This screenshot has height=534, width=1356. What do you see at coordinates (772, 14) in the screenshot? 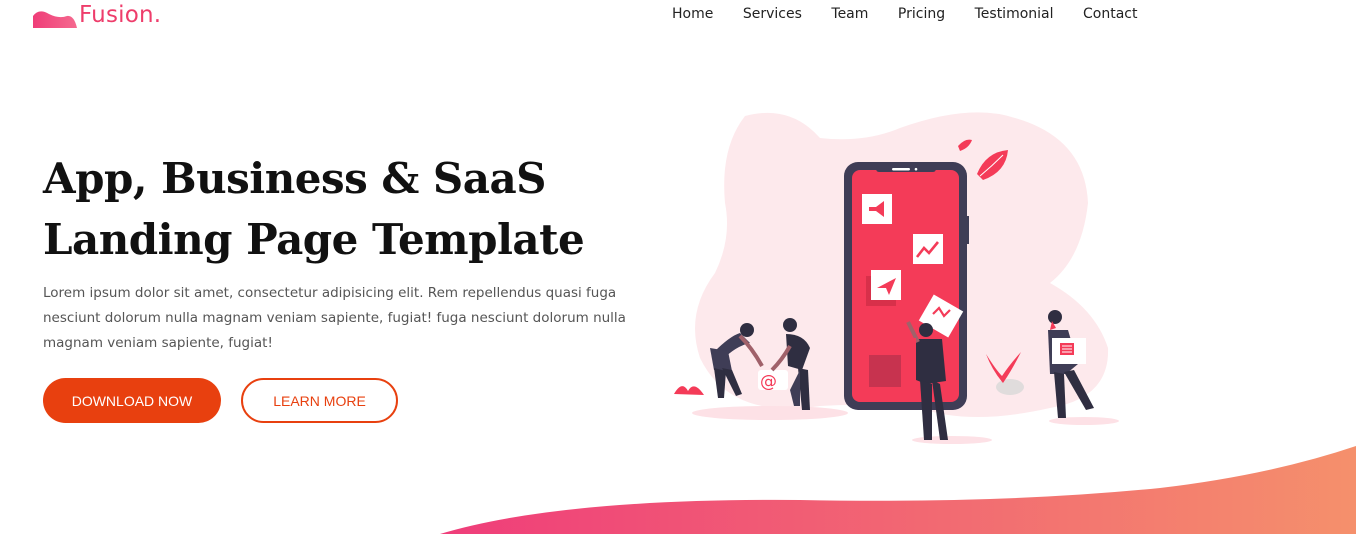
I see `nav-services: Services` at bounding box center [772, 14].